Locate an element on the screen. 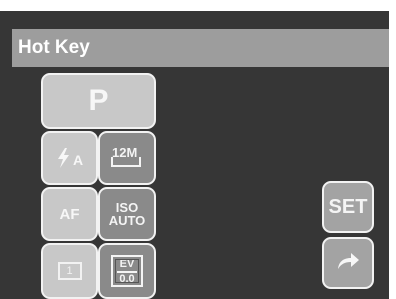 This screenshot has width=396, height=299. iso-icon: ISO AUTO is located at coordinates (127, 214).